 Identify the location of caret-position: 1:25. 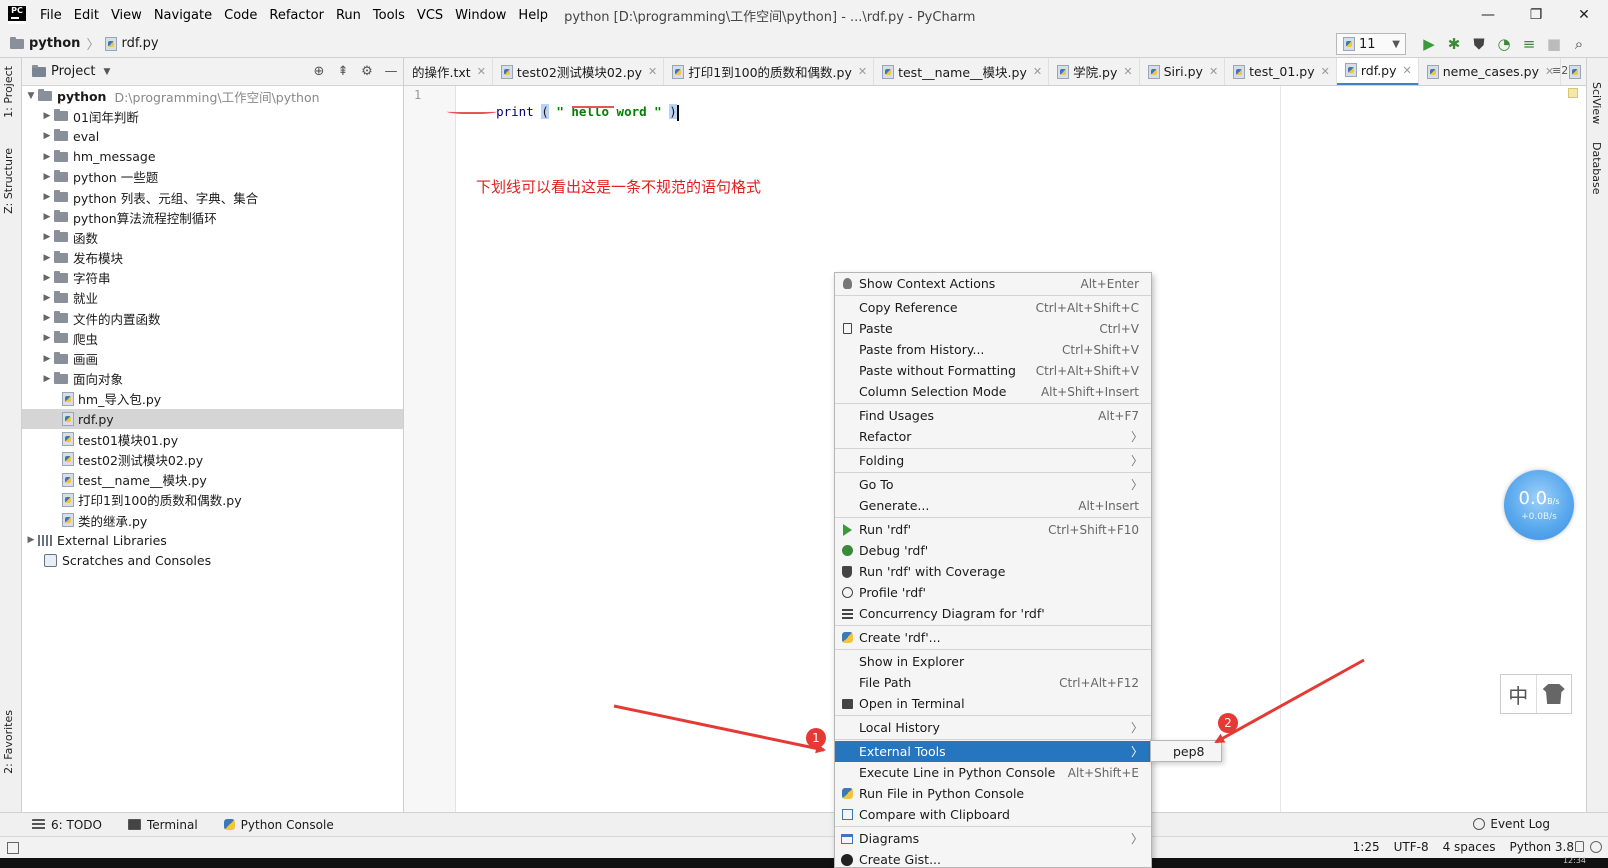
(1366, 847).